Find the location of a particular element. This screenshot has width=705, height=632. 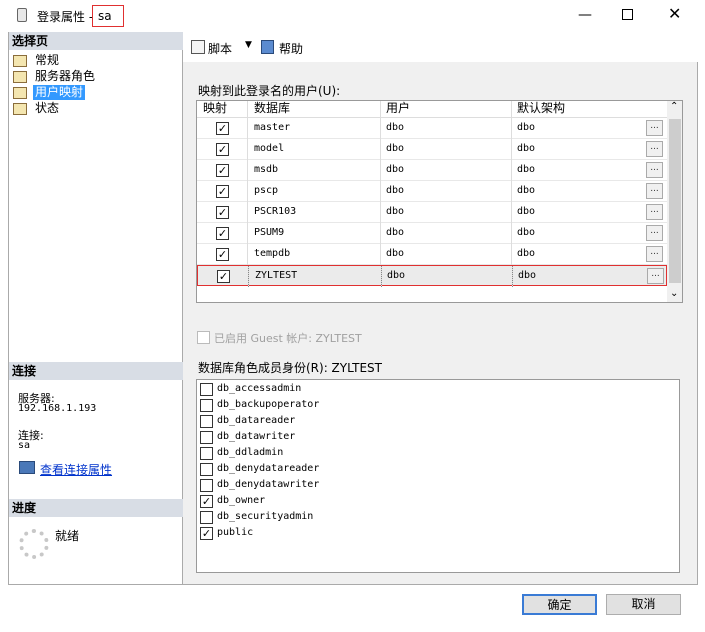

window-icon is located at coordinates (22, 15).